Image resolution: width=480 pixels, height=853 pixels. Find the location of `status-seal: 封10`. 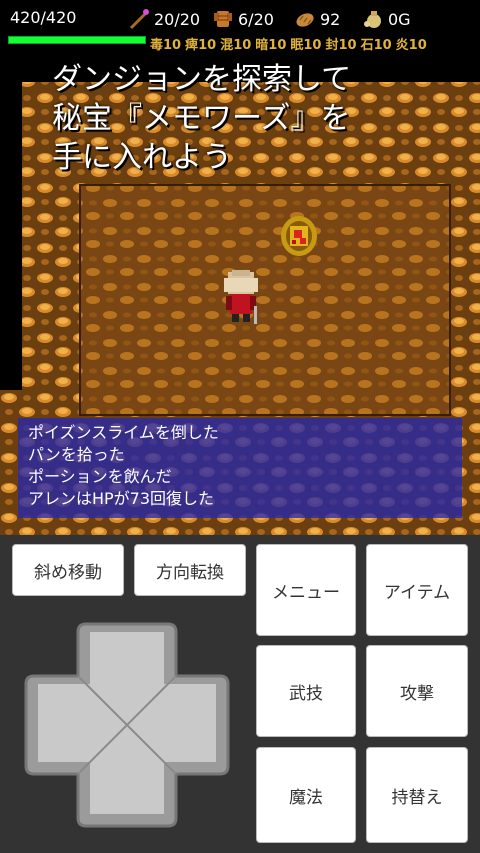

status-seal: 封10 is located at coordinates (341, 45).